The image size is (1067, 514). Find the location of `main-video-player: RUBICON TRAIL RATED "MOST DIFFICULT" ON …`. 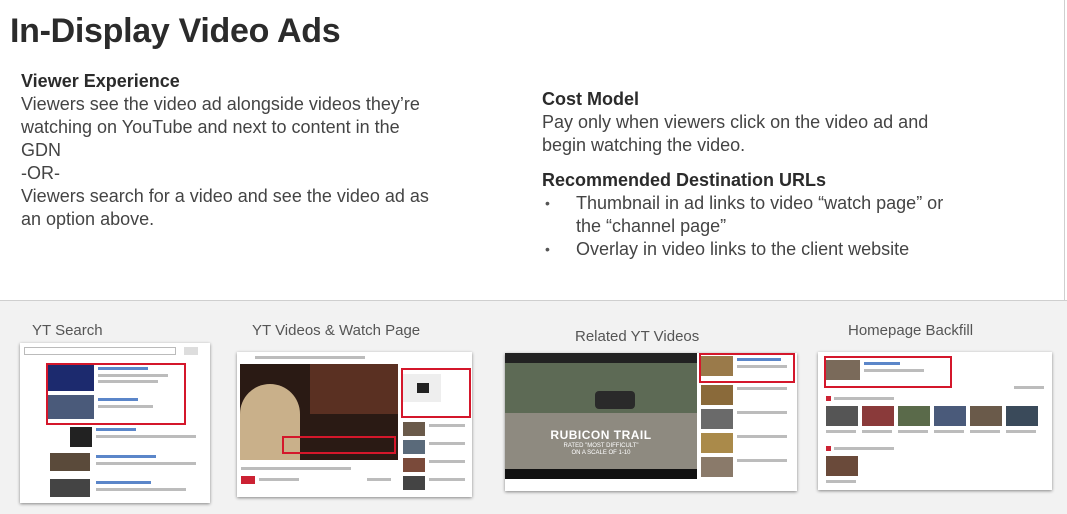

main-video-player: RUBICON TRAIL RATED "MOST DIFFICULT" ON … is located at coordinates (601, 416).